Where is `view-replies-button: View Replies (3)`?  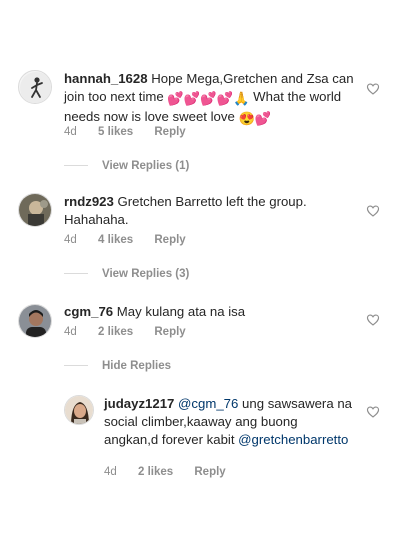 view-replies-button: View Replies (3) is located at coordinates (126, 274).